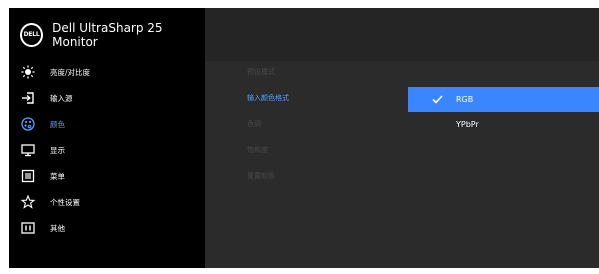  I want to click on option-label: RGB, so click(465, 99).